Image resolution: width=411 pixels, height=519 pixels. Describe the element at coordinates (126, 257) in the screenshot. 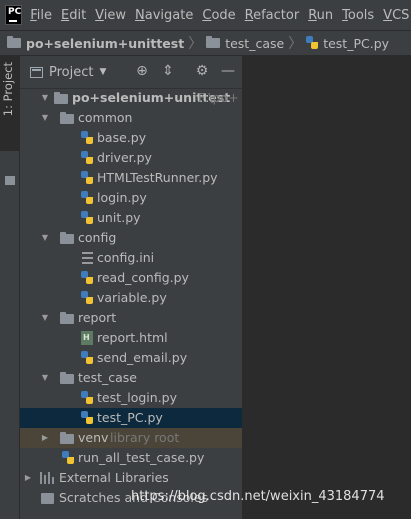

I see `tree-item-label: config.ini` at that location.